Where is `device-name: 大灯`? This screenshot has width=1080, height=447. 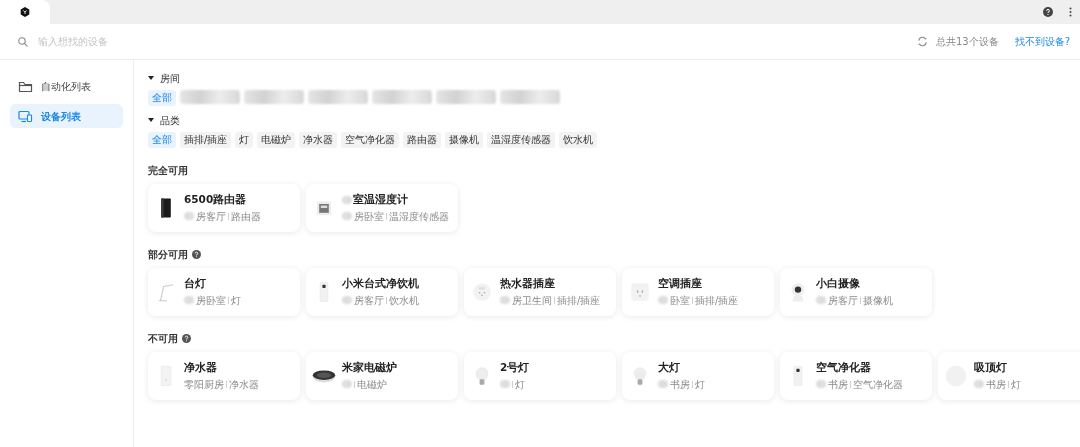
device-name: 大灯 is located at coordinates (669, 368).